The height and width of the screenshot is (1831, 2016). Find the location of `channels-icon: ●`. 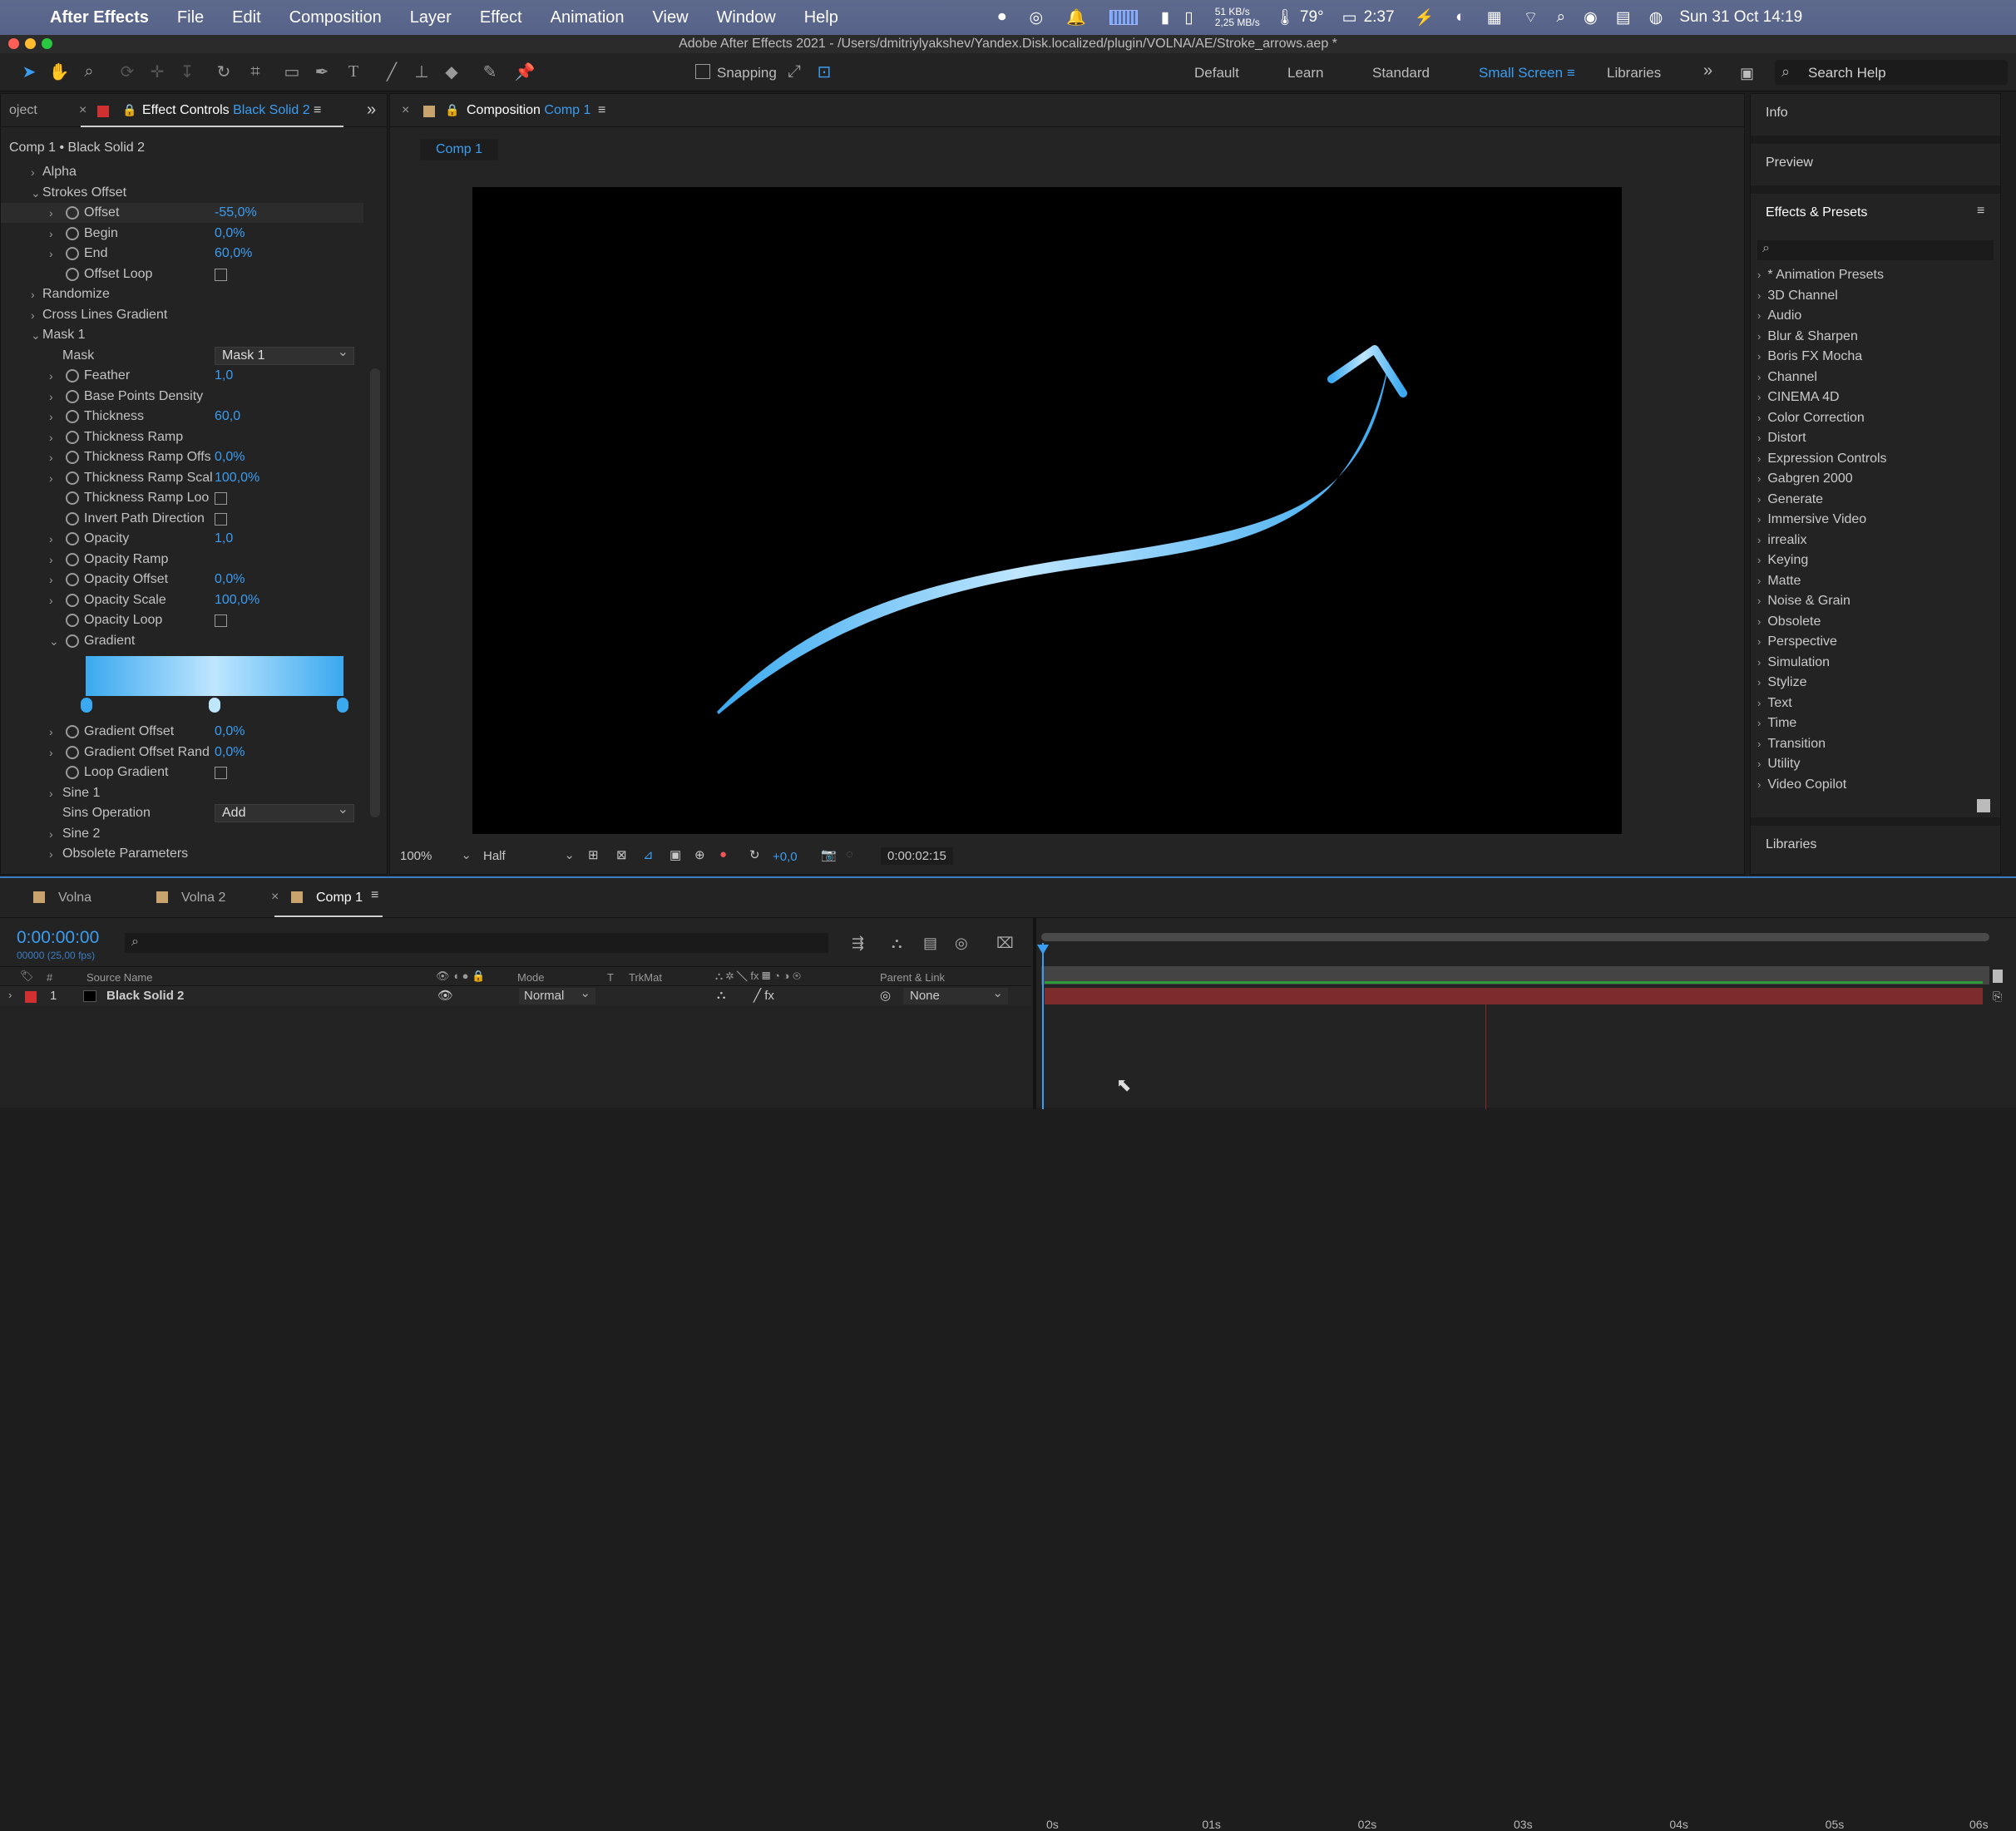

channels-icon: ● is located at coordinates (723, 854).